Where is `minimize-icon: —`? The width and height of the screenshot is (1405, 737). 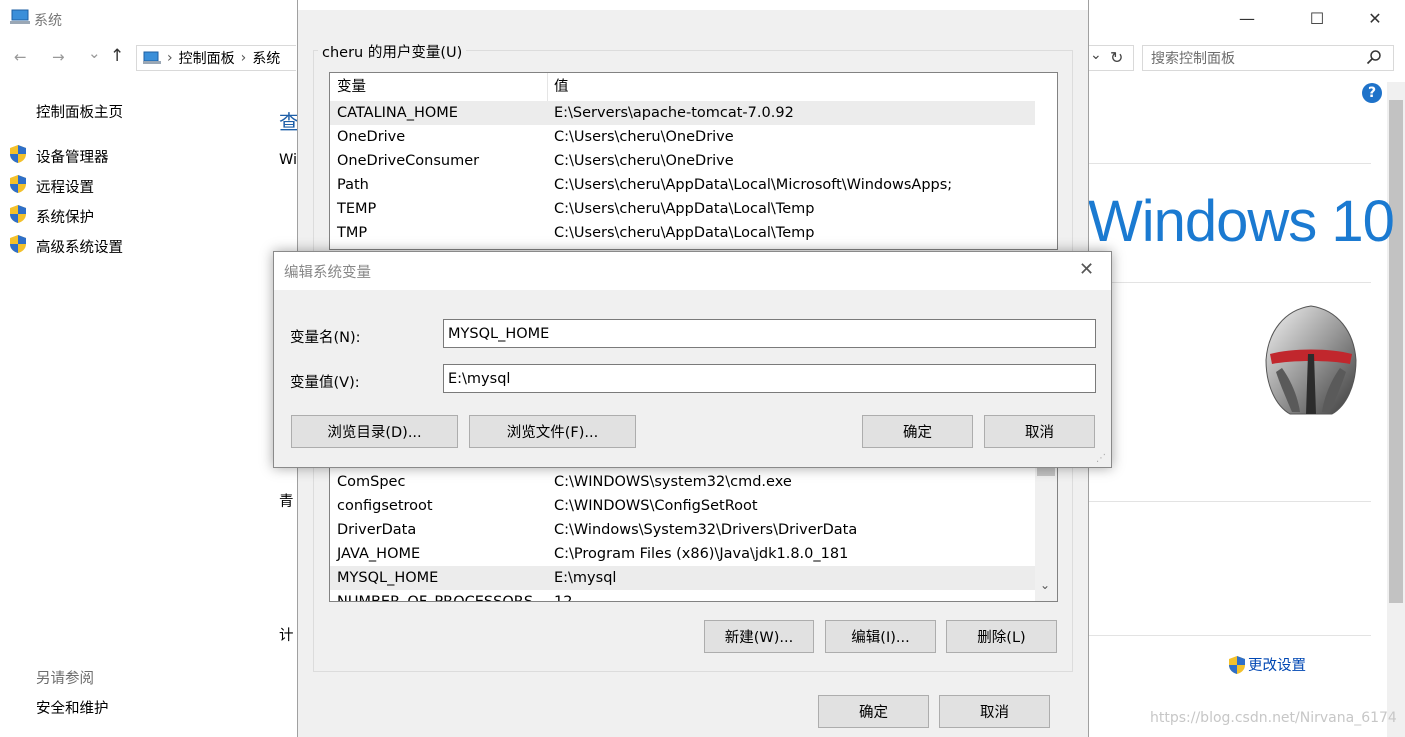
minimize-icon: — is located at coordinates (1247, 18).